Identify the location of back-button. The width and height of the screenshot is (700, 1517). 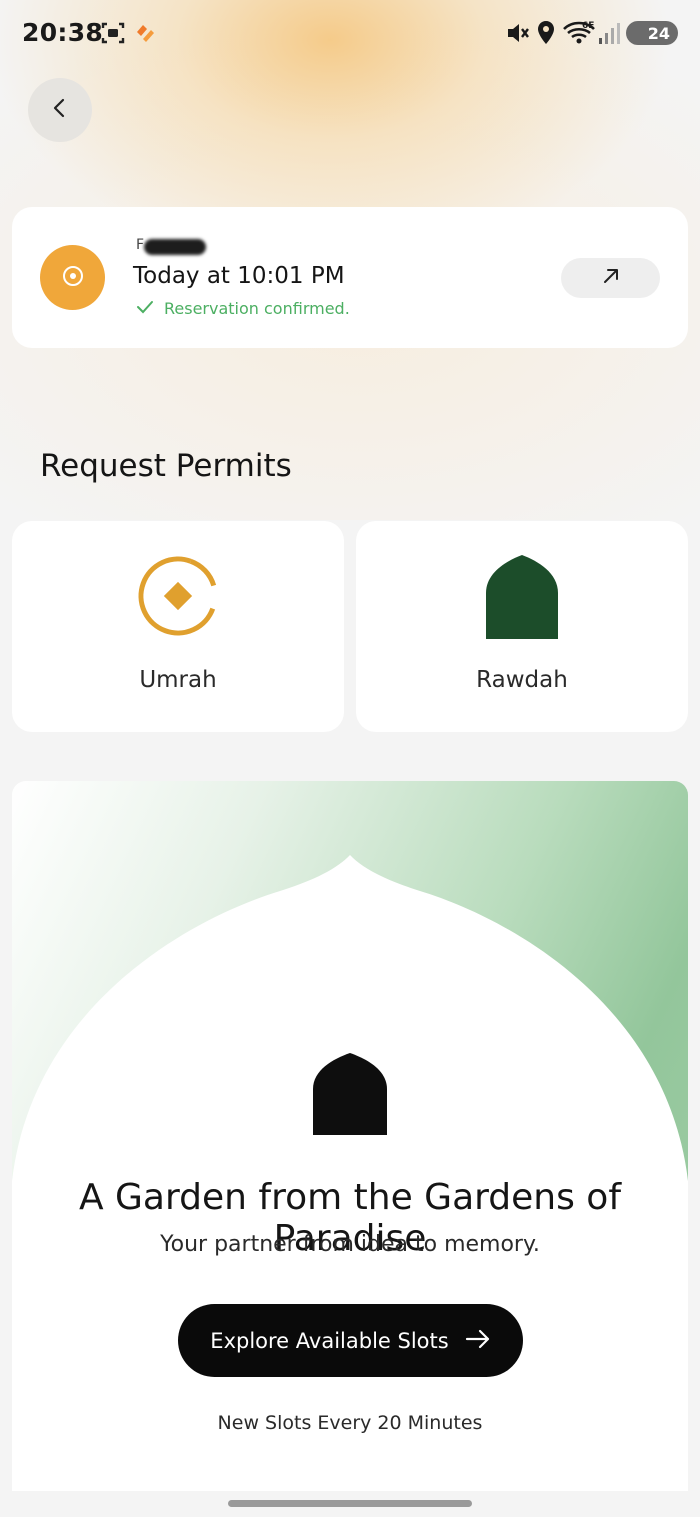
(60, 110).